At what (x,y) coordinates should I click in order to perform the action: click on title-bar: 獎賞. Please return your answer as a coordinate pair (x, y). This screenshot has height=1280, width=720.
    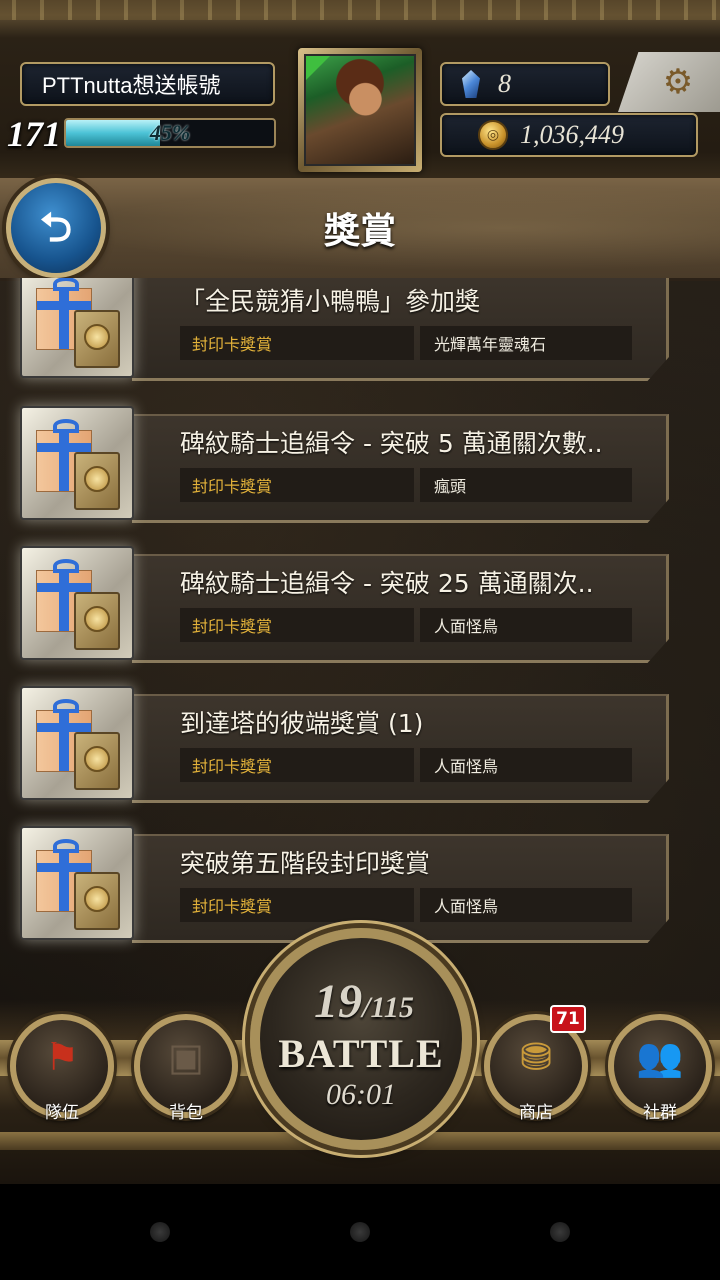
    Looking at the image, I should click on (360, 229).